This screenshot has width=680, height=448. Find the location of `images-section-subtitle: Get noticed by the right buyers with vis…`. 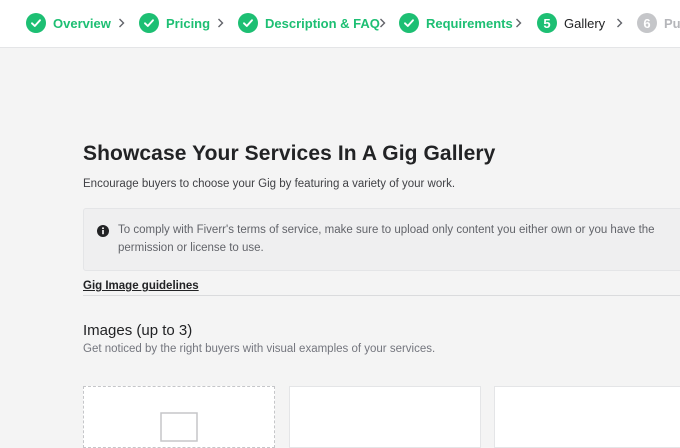

images-section-subtitle: Get noticed by the right buyers with vis… is located at coordinates (259, 349).